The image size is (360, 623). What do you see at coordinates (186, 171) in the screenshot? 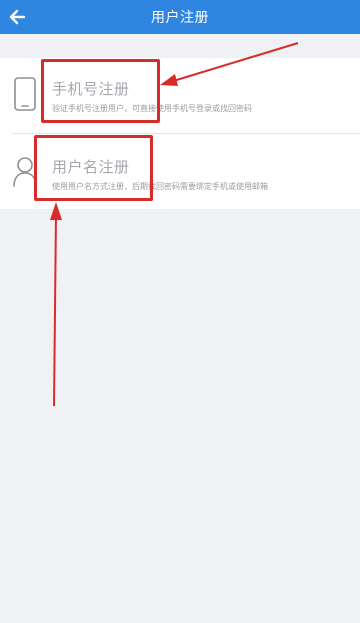
I see `username-registration-option: 用户名注册 使用用户名方式注册，后期找回密码需要绑定手机或使用邮箱` at bounding box center [186, 171].